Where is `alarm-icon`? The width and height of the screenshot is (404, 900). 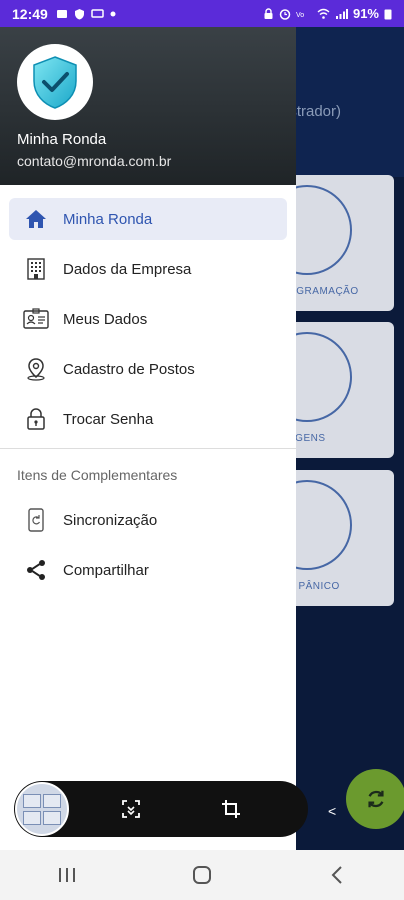
alarm-icon is located at coordinates (285, 14).